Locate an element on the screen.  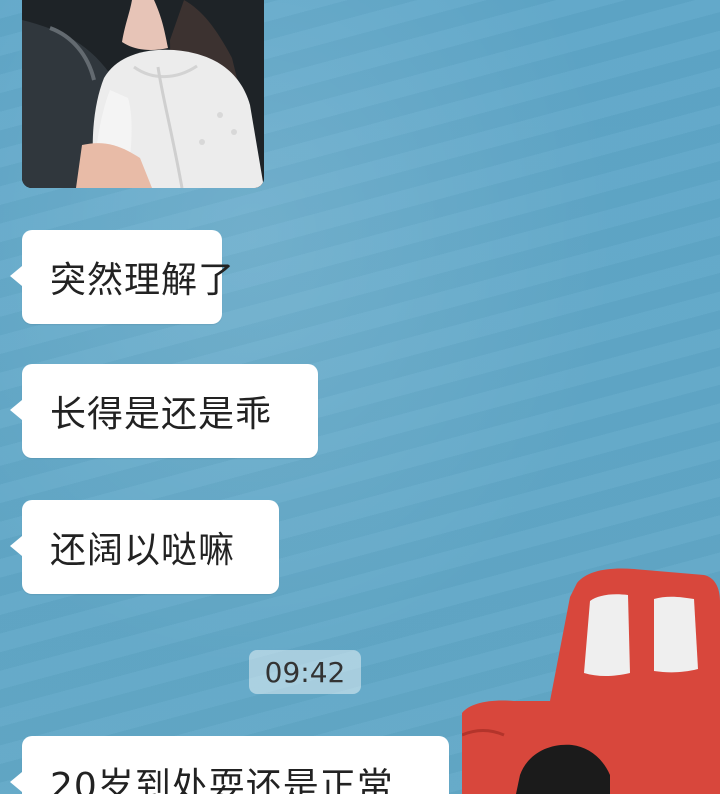
photo-thumbnail is located at coordinates (143, 94).